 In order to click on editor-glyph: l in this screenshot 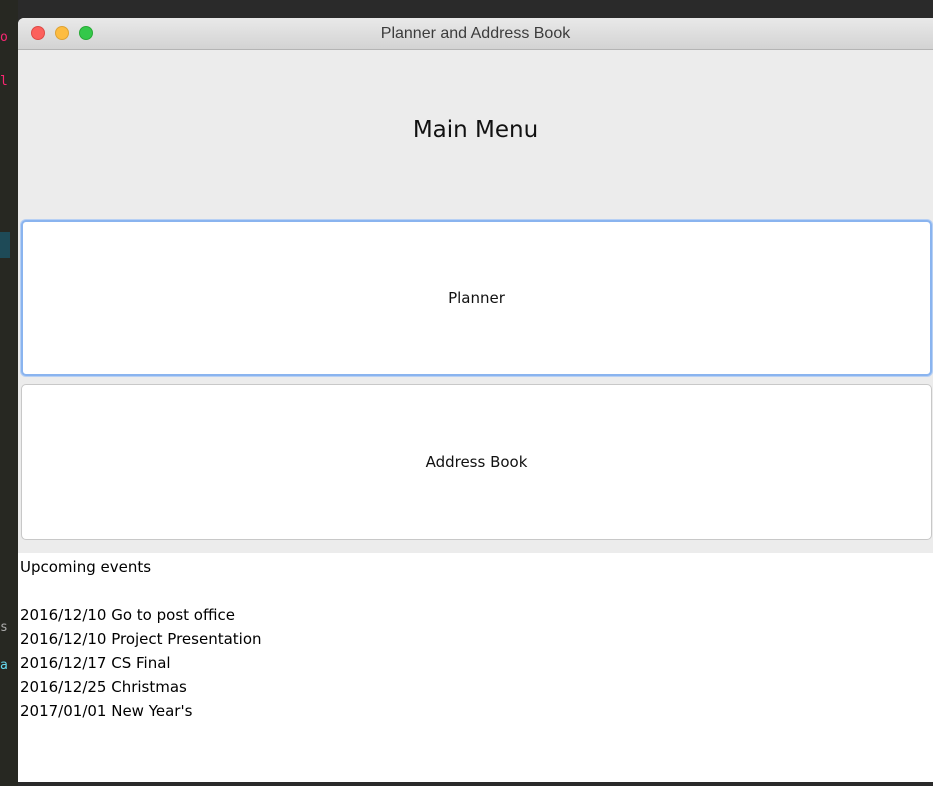, I will do `click(4, 81)`.